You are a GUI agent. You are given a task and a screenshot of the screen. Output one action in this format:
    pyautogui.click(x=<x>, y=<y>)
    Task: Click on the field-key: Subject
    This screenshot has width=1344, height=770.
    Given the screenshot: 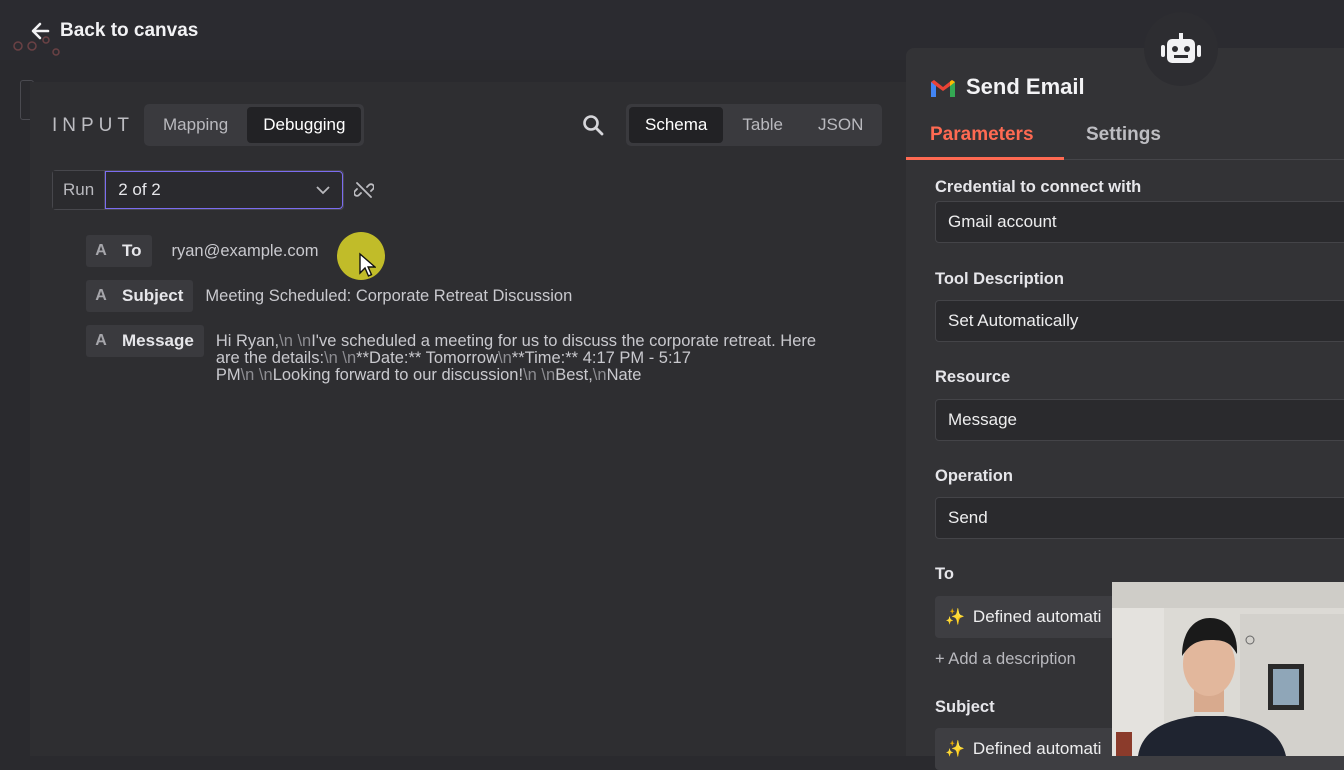 What is the action you would take?
    pyautogui.click(x=153, y=295)
    